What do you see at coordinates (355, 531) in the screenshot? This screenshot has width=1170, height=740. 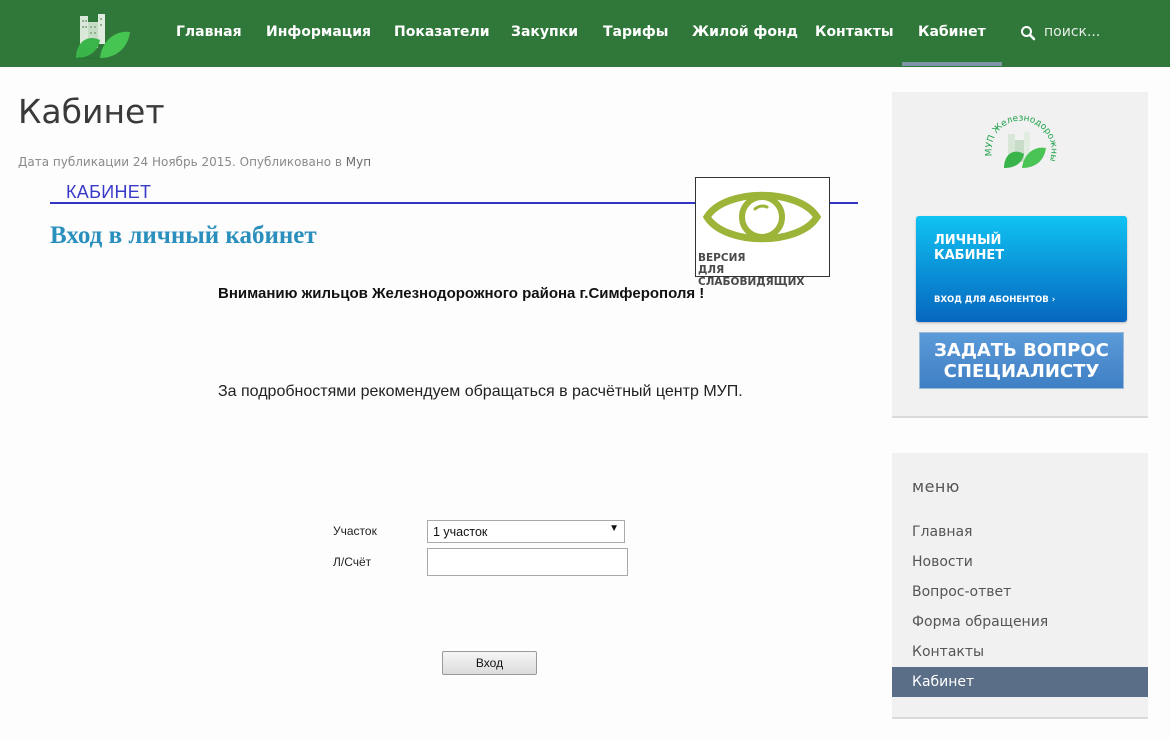 I see `plot-label: Участок` at bounding box center [355, 531].